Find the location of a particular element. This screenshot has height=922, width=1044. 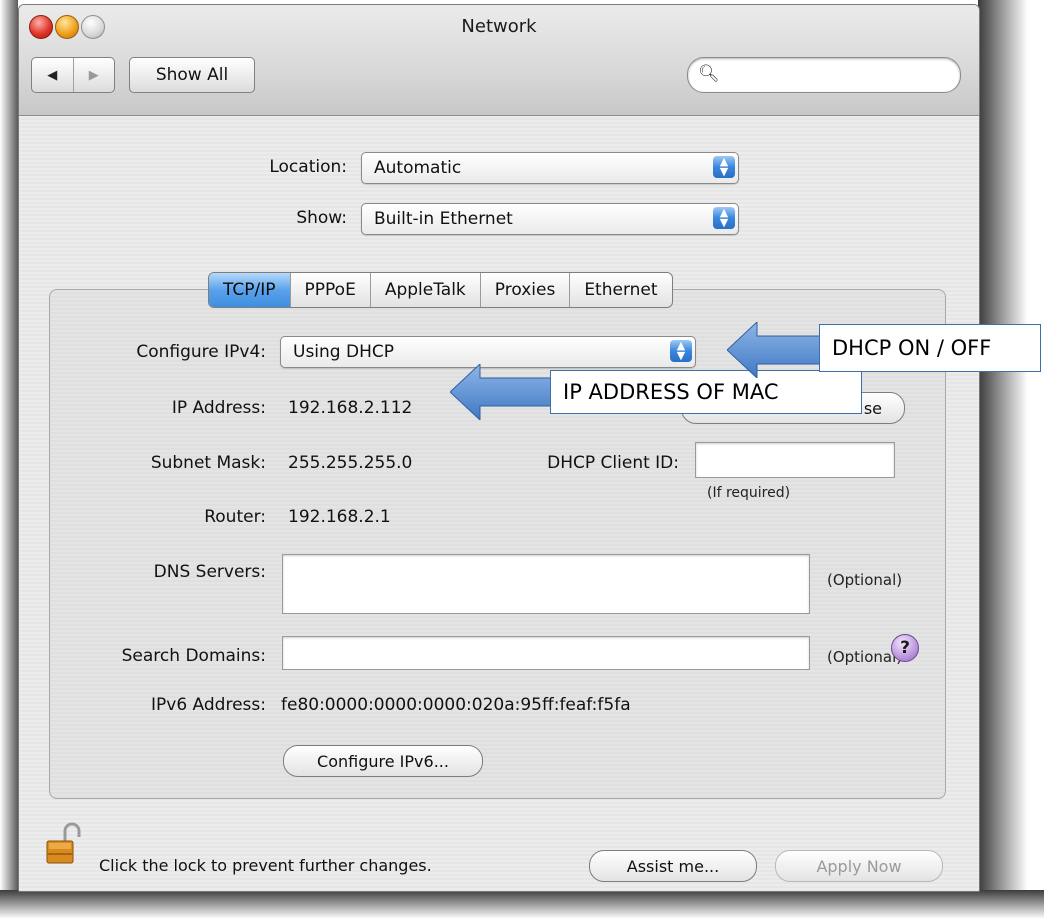

dhcp-annotation-arrow is located at coordinates (777, 350).